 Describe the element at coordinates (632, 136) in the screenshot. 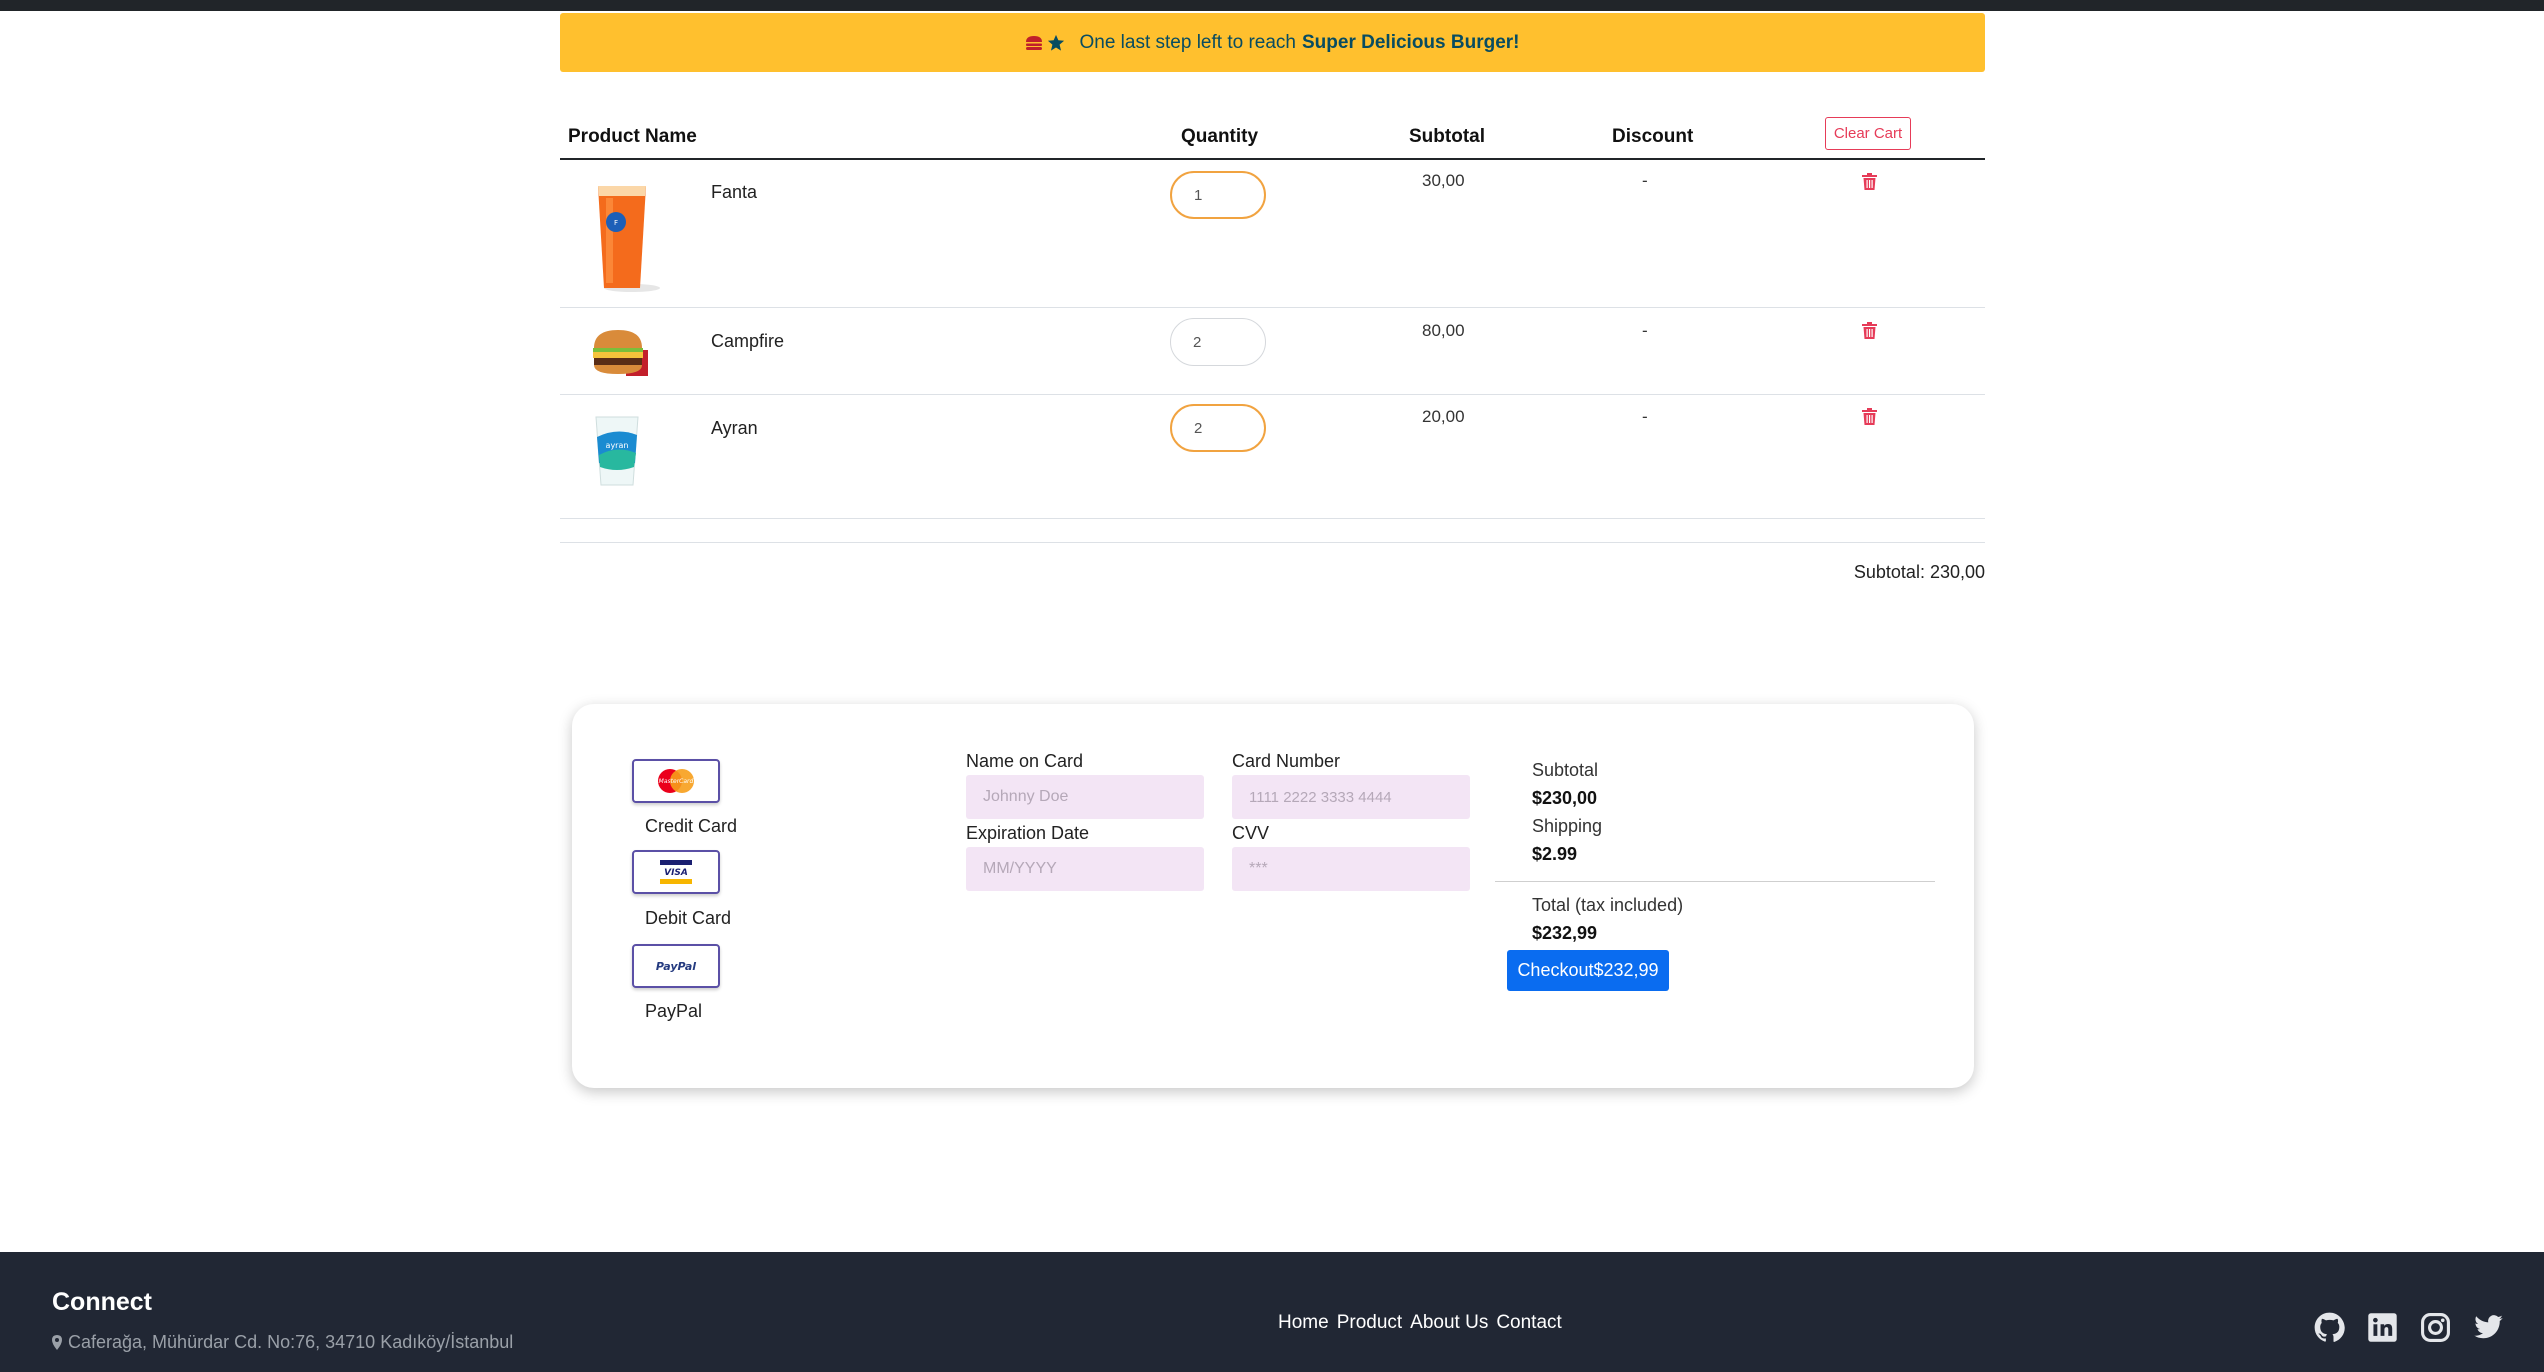

I see `header-product: Product Name` at that location.